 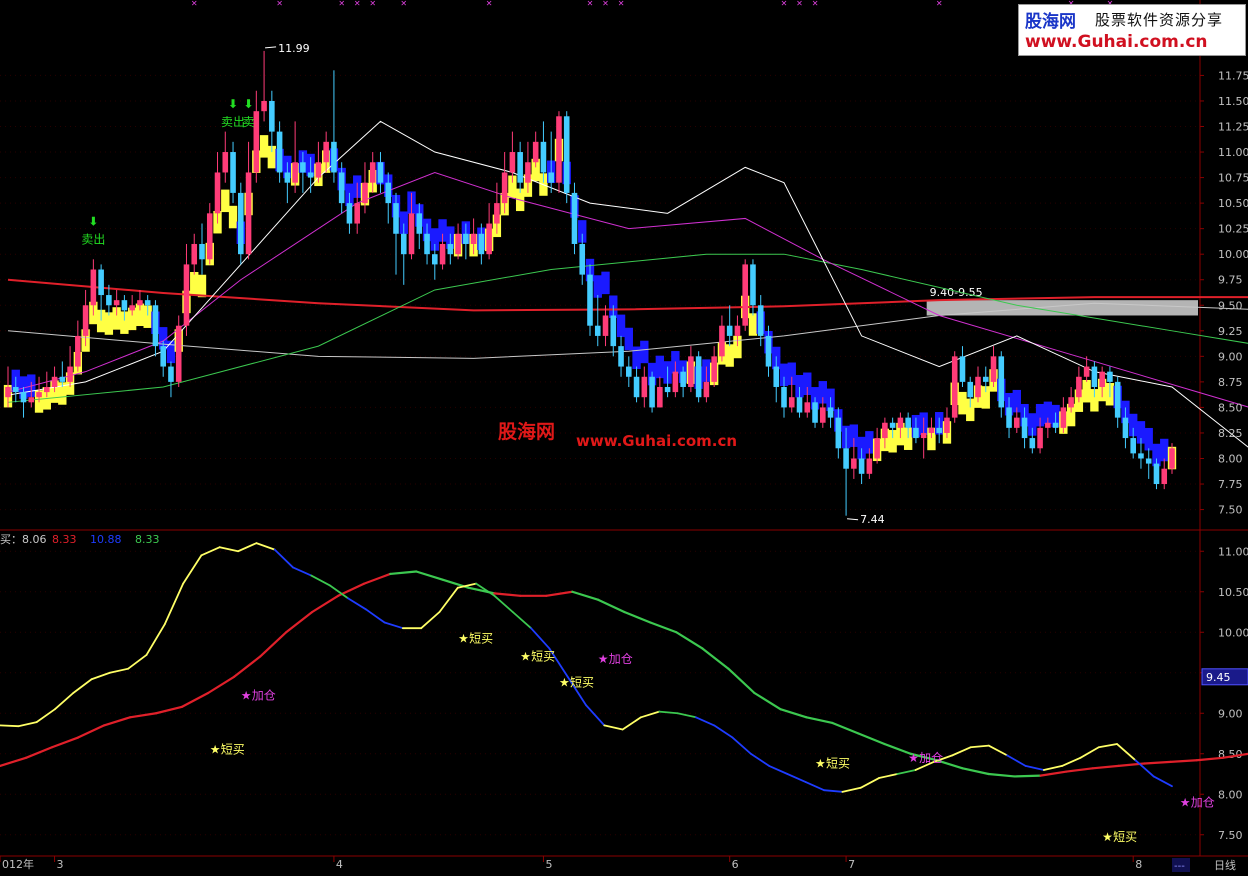 What do you see at coordinates (93, 239) in the screenshot?
I see `sell-marker: 卖出` at bounding box center [93, 239].